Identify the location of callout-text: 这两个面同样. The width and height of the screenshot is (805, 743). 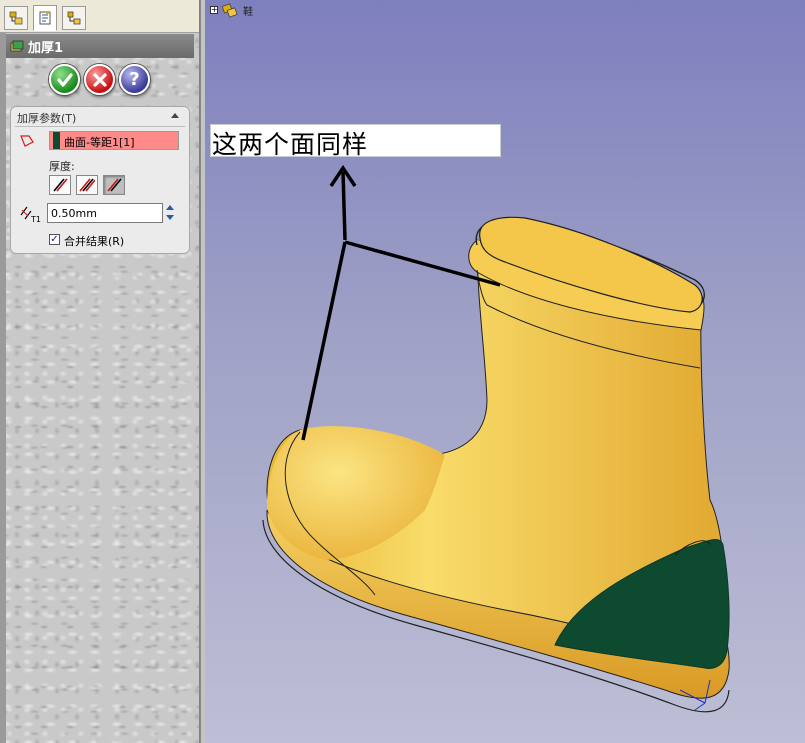
(290, 144).